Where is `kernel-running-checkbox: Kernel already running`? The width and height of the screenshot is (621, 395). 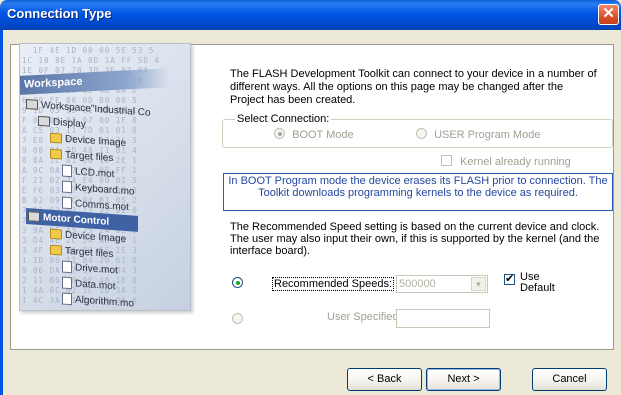
kernel-running-checkbox: Kernel already running is located at coordinates (506, 161).